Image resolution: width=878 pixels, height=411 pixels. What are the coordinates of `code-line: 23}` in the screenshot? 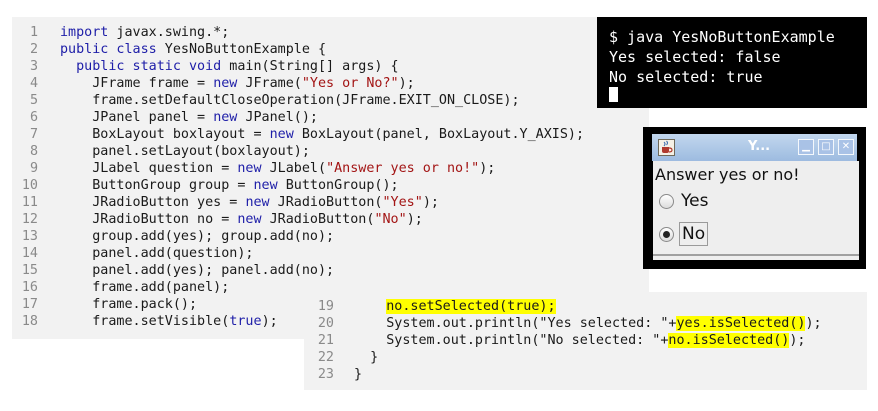 It's located at (585, 374).